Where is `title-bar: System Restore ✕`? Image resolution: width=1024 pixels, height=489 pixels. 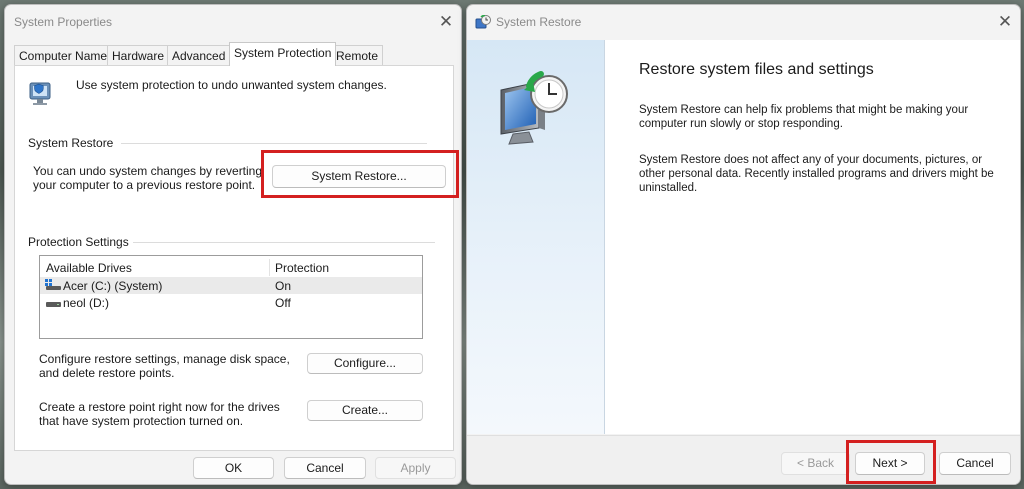 title-bar: System Restore ✕ is located at coordinates (743, 22).